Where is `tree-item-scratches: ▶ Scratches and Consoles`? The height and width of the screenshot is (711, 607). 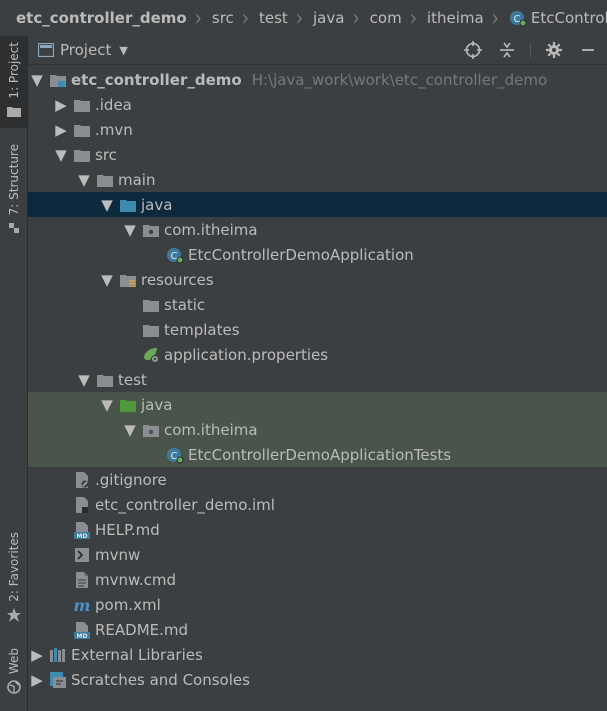 tree-item-scratches: ▶ Scratches and Consoles is located at coordinates (317, 679).